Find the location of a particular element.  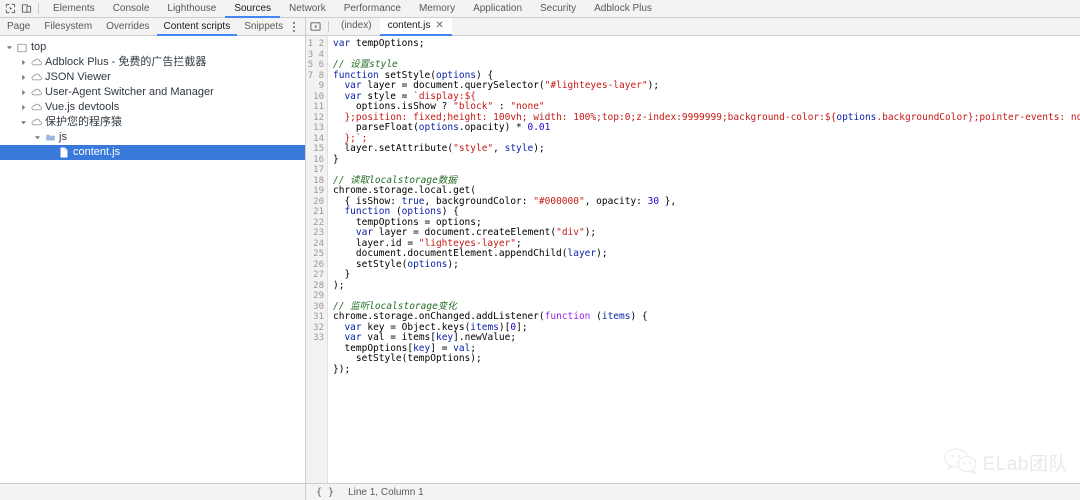

code-token: key = Object.keys( is located at coordinates (416, 327).